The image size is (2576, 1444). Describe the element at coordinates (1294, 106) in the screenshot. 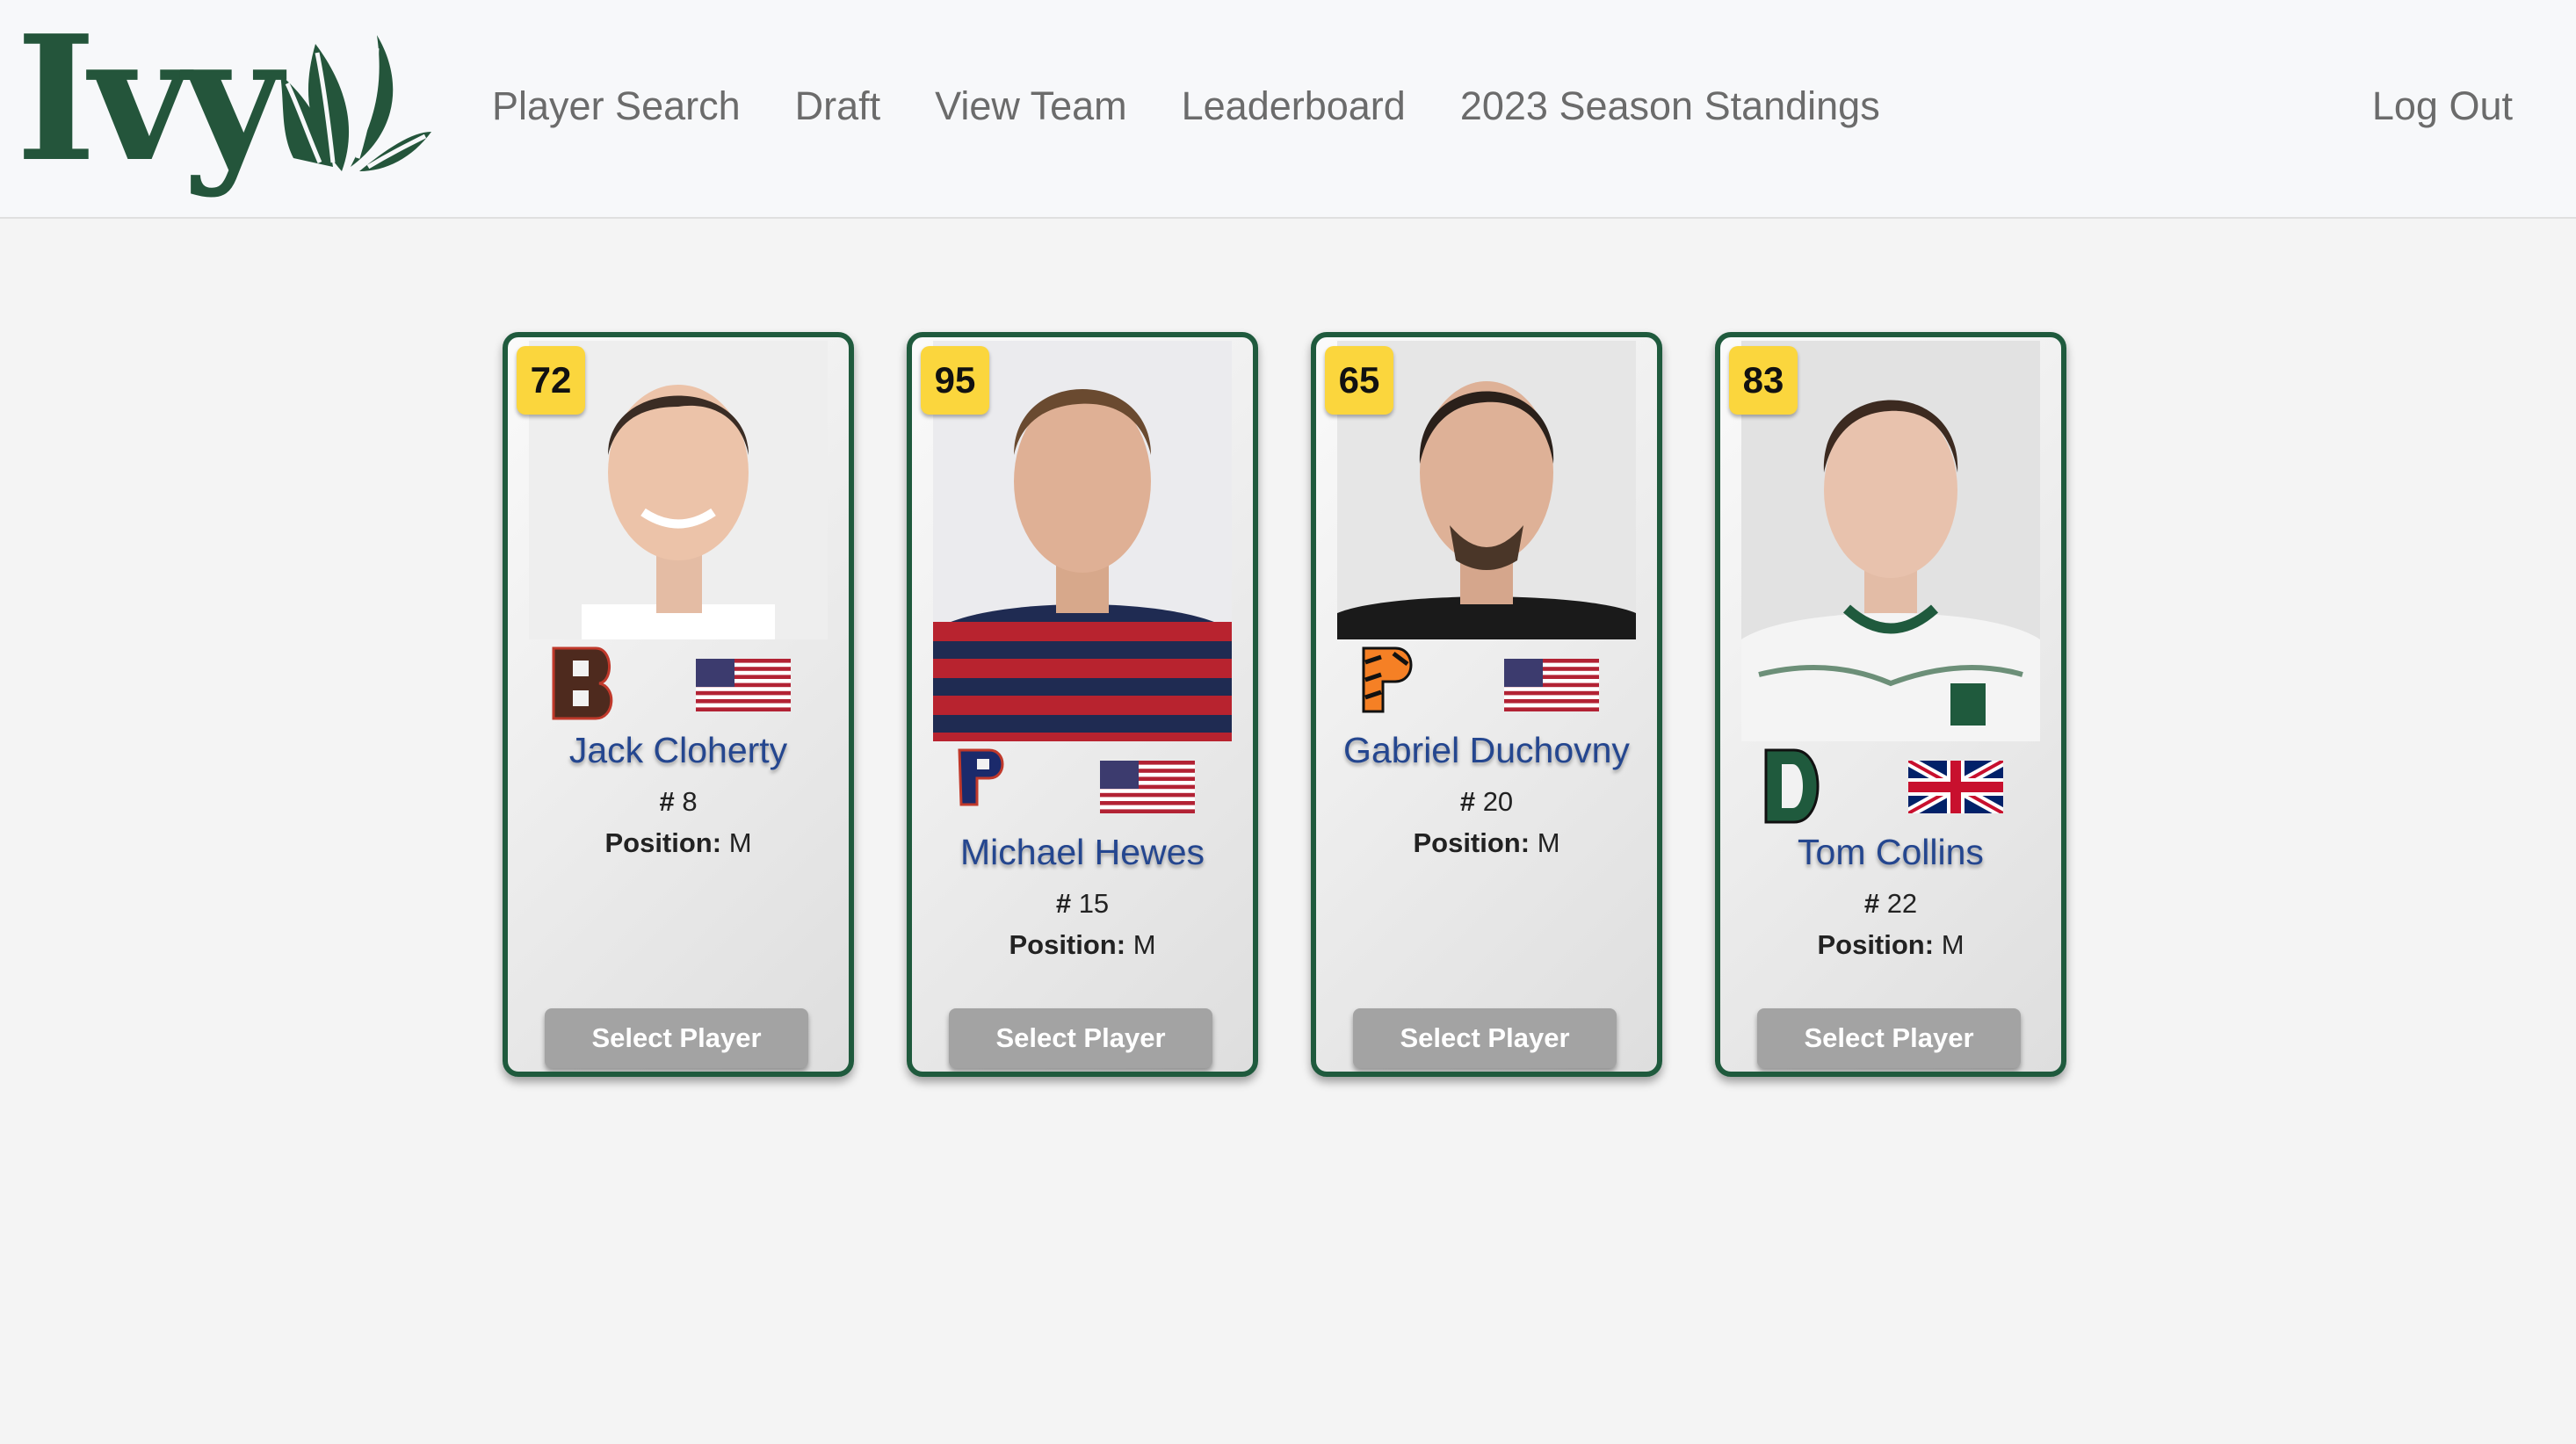

I see `nav-leaderboard: Leaderboard` at that location.